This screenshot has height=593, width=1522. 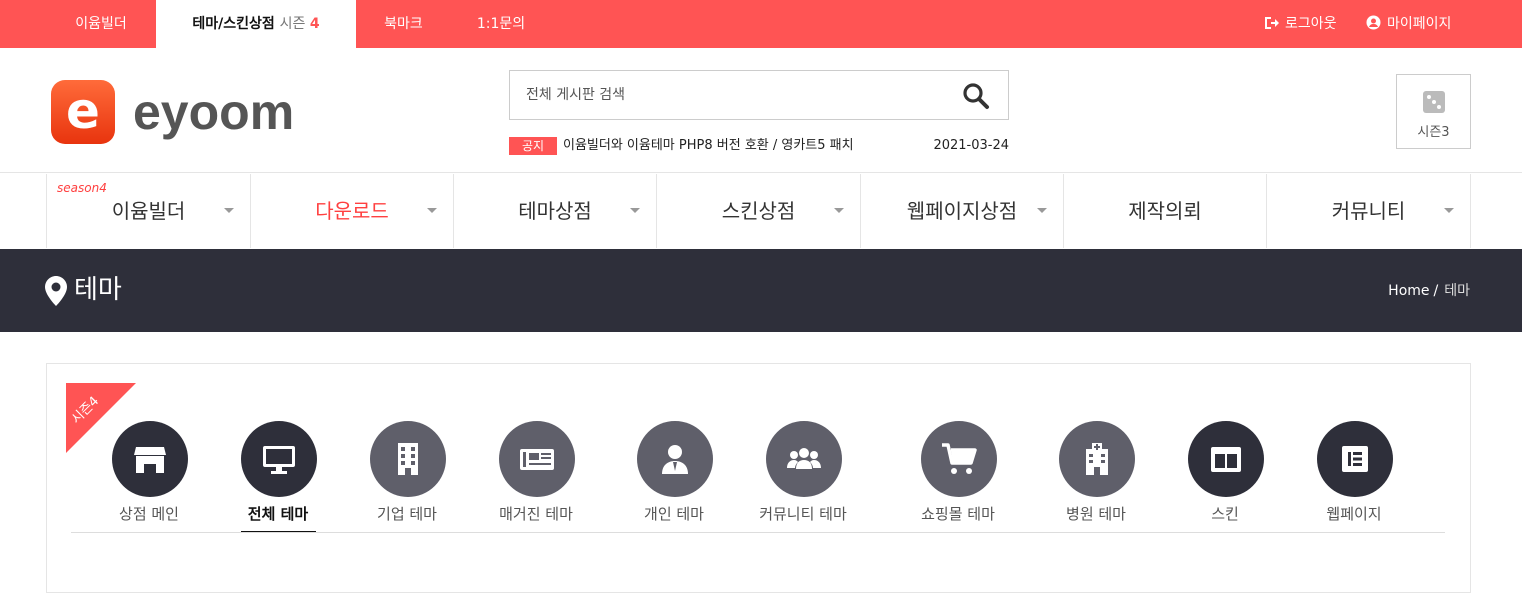 I want to click on top-link-label: 북마크, so click(x=403, y=24).